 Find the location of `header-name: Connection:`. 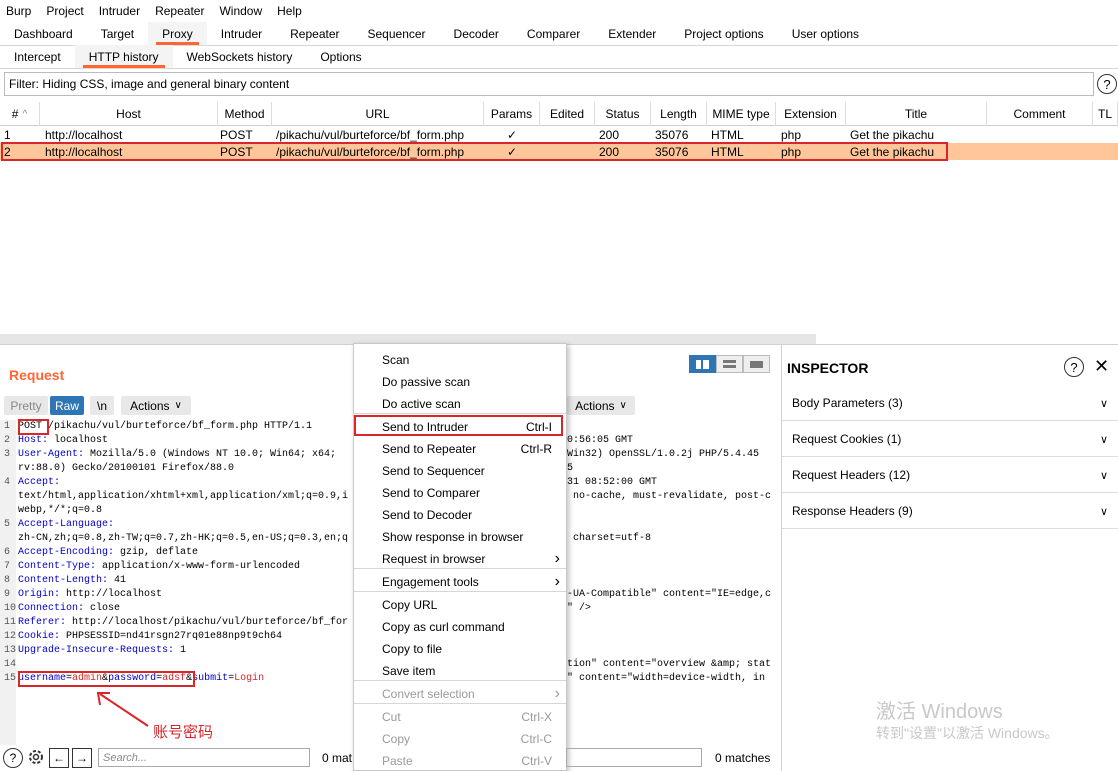

header-name: Connection: is located at coordinates (51, 608).